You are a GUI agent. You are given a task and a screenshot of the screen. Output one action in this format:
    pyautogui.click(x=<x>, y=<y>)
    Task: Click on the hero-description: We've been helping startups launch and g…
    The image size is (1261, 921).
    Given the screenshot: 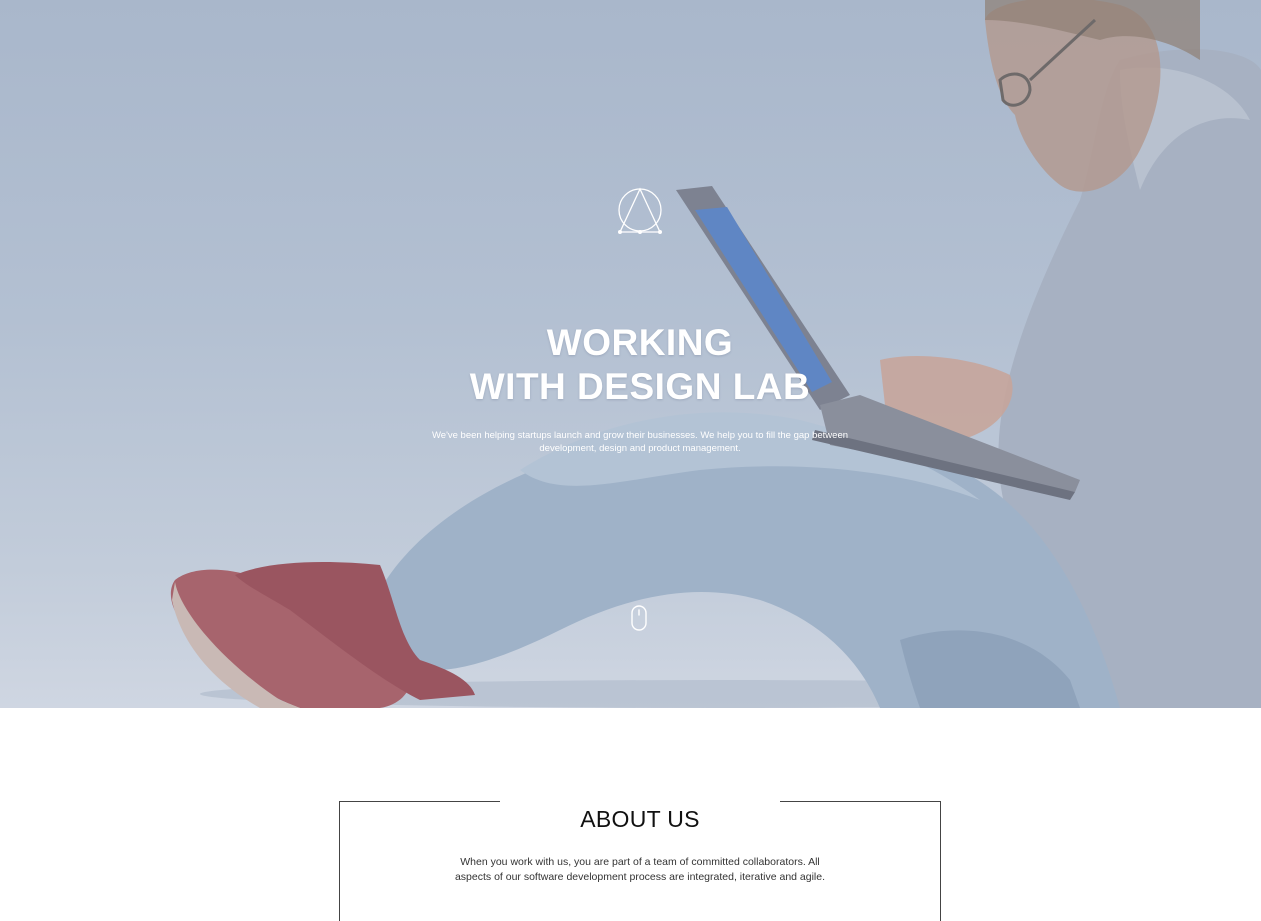 What is the action you would take?
    pyautogui.click(x=640, y=441)
    